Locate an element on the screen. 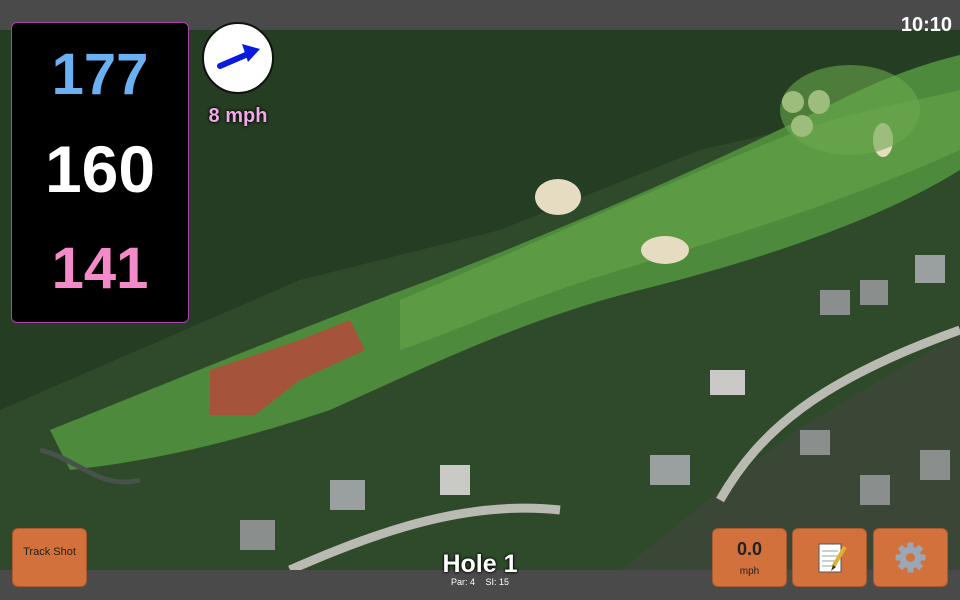 The width and height of the screenshot is (960, 600). speed-button: 0.0 mph is located at coordinates (749, 557).